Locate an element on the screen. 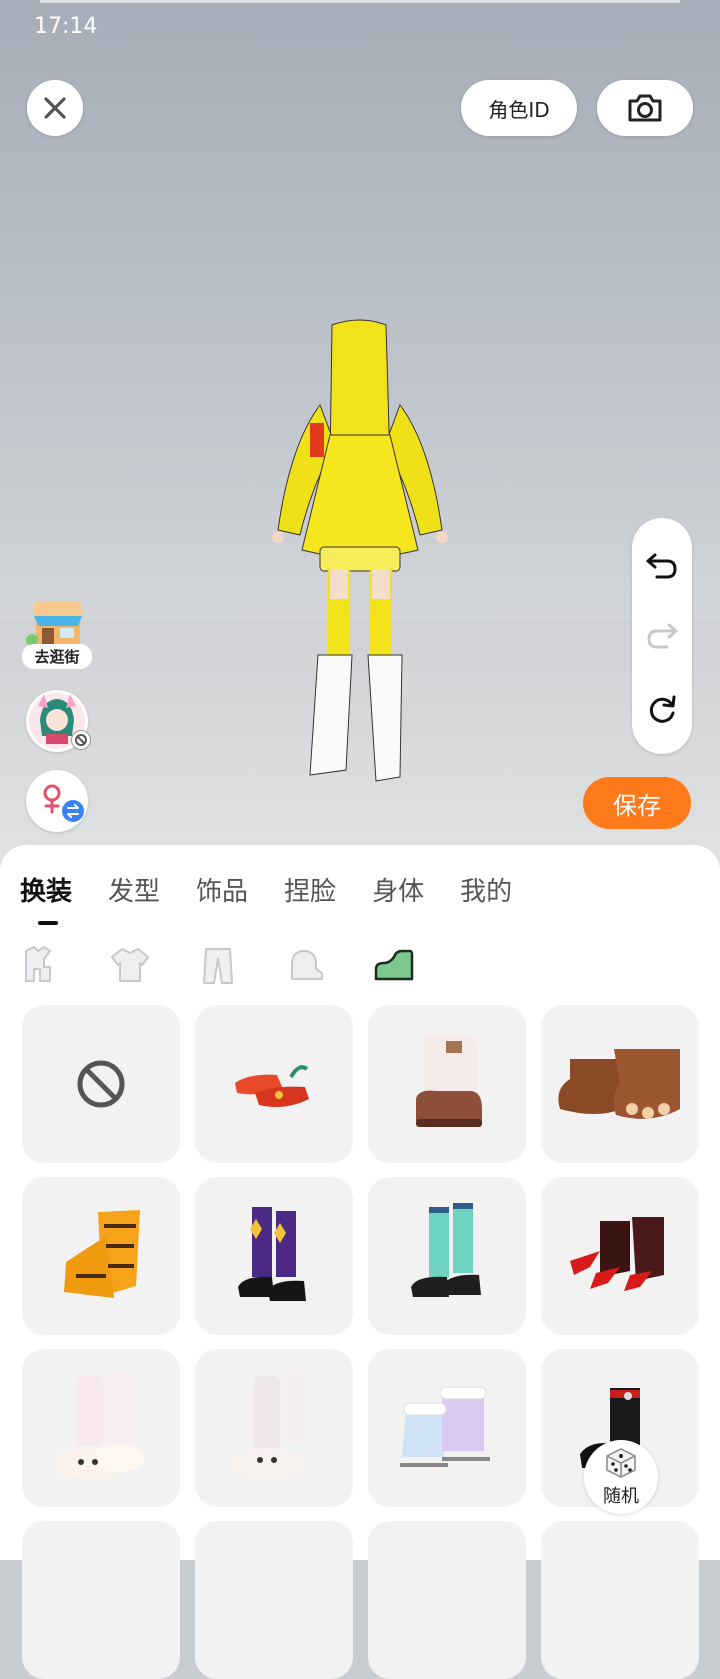 The width and height of the screenshot is (720, 1679). female-switch-icon is located at coordinates (63, 803).